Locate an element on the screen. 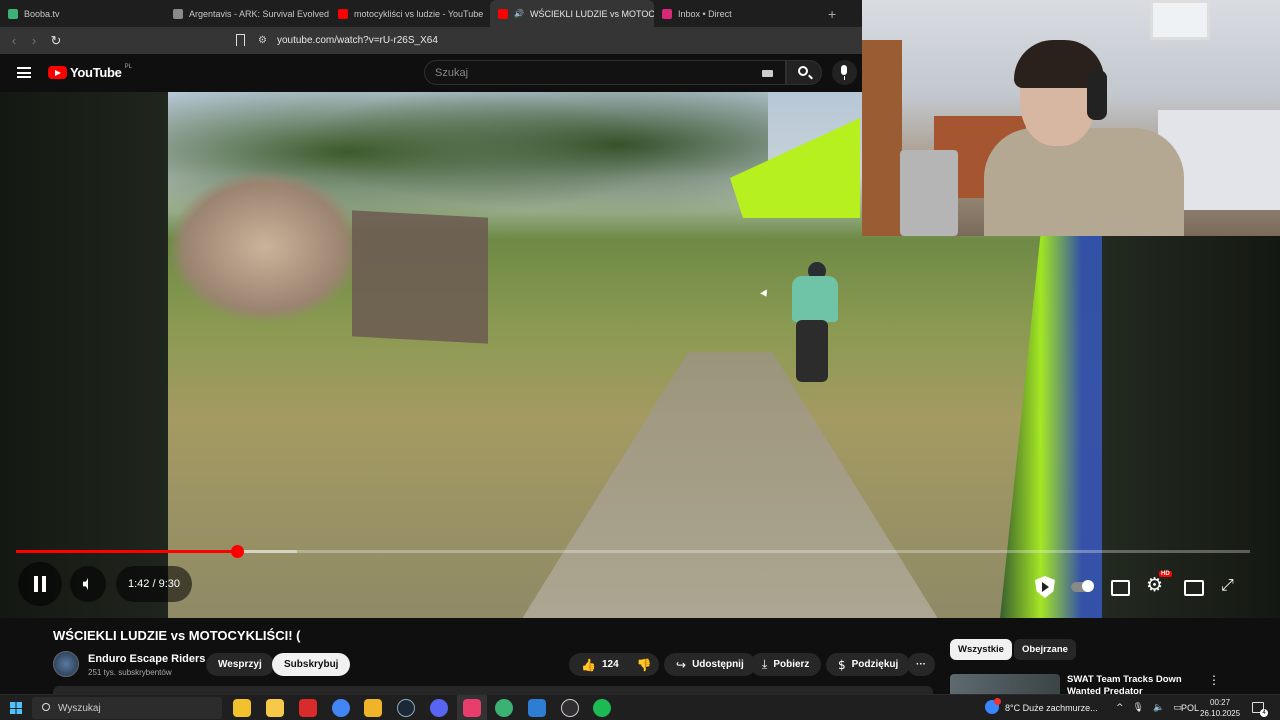 The height and width of the screenshot is (720, 1280). sticky-notes-icon is located at coordinates (242, 708).